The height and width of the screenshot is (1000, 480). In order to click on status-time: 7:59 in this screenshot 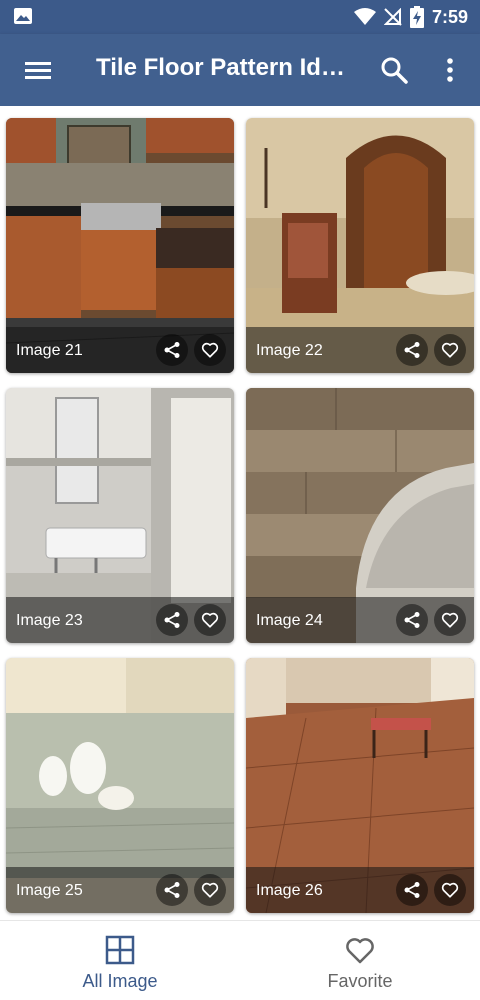, I will do `click(449, 16)`.